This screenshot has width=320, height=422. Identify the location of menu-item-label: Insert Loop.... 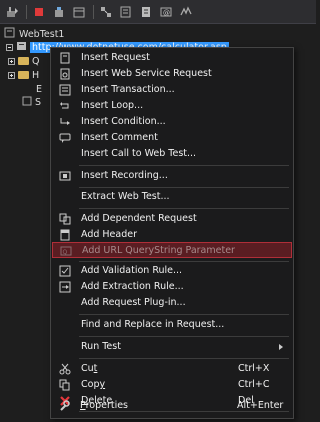
(112, 105).